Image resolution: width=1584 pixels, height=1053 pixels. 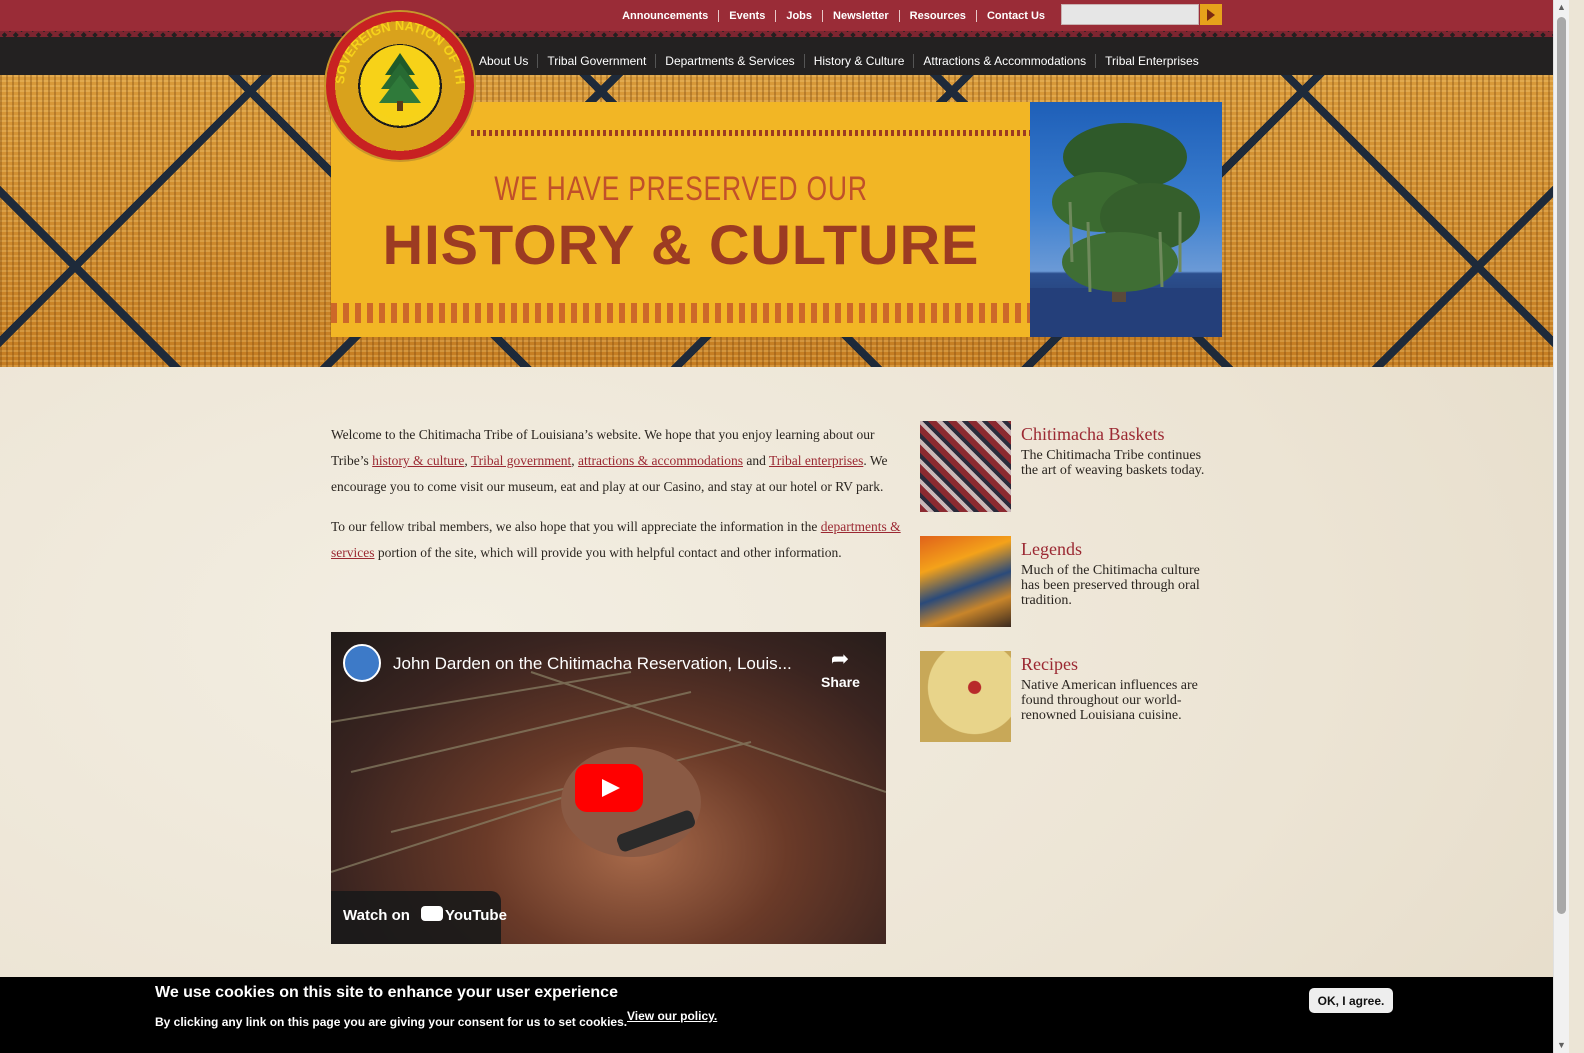 What do you see at coordinates (672, 1016) in the screenshot?
I see `cookie-policy-link: View our policy.` at bounding box center [672, 1016].